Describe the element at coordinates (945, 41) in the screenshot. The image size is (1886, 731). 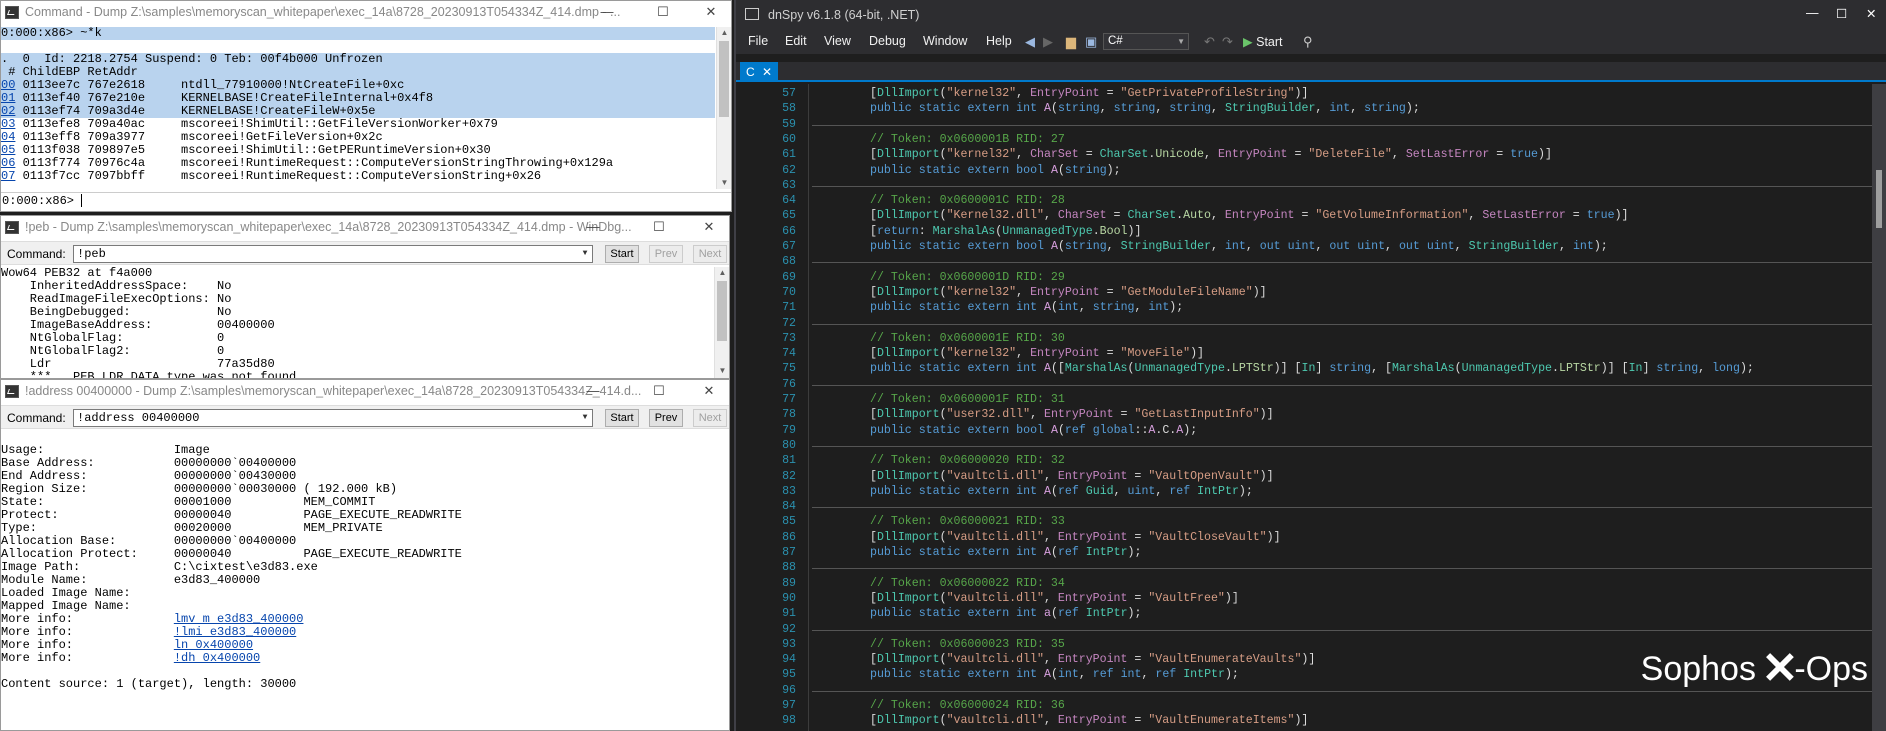
I see `menu-window: Window` at that location.